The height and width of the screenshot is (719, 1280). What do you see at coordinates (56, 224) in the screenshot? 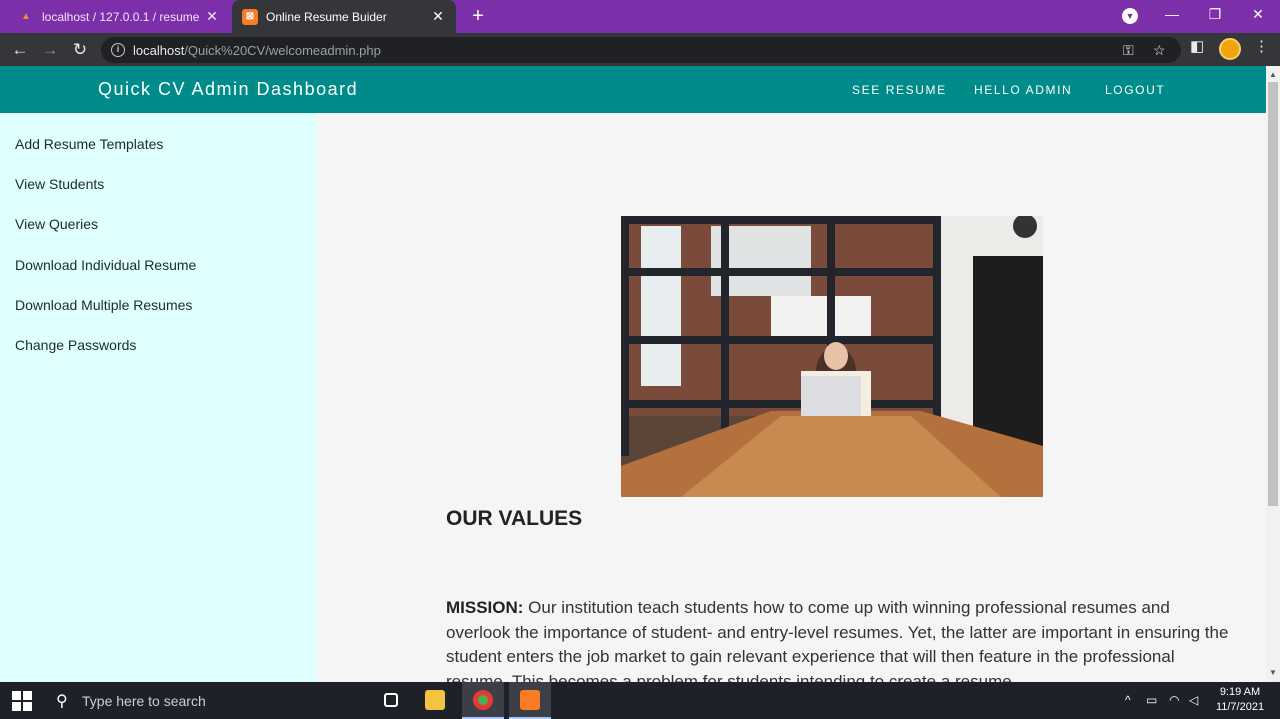
I see `sidebar-item-view-queries: View Queries` at bounding box center [56, 224].